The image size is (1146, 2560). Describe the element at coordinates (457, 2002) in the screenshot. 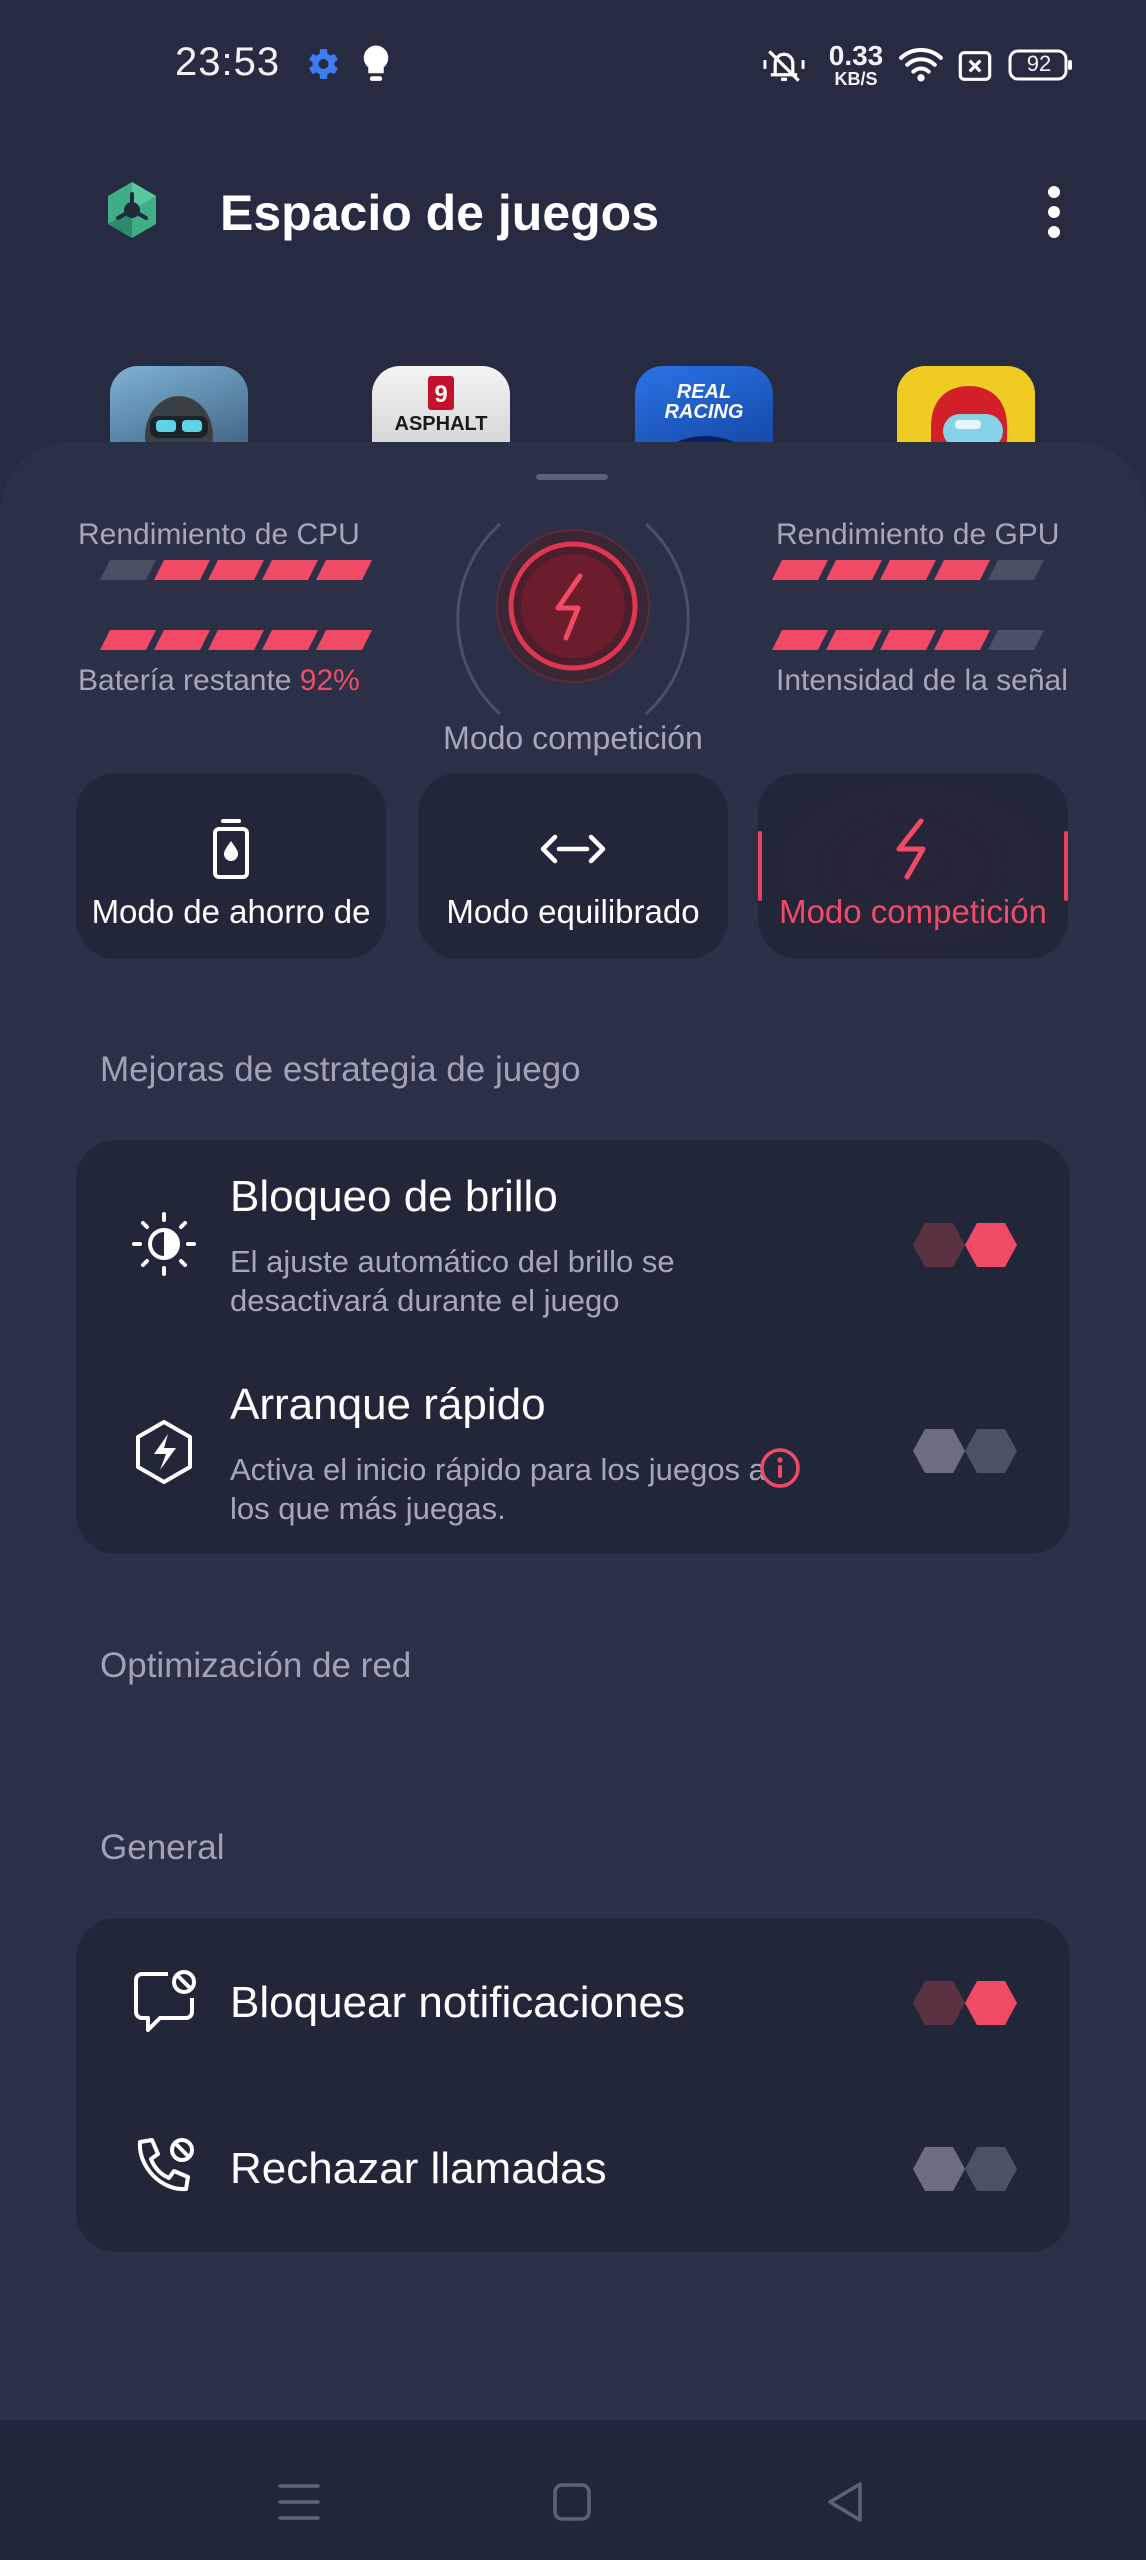

I see `block-notifications-title: Bloquear notificaciones` at that location.